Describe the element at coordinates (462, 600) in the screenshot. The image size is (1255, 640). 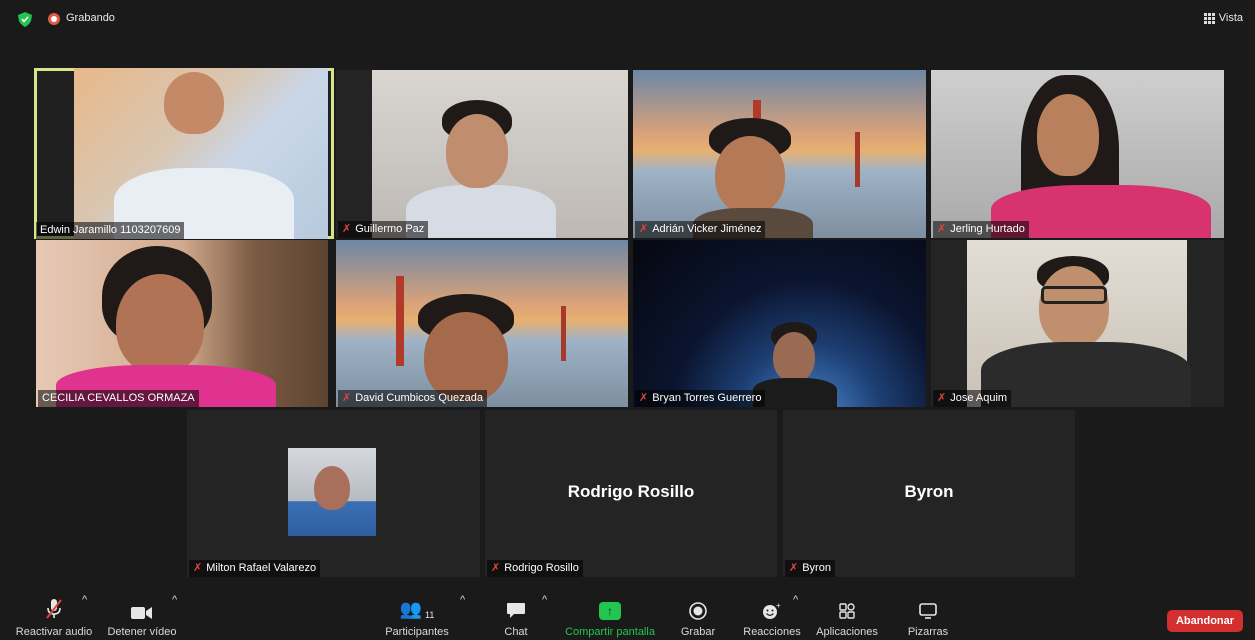
I see `participants-options-chevron-icon: ^` at that location.